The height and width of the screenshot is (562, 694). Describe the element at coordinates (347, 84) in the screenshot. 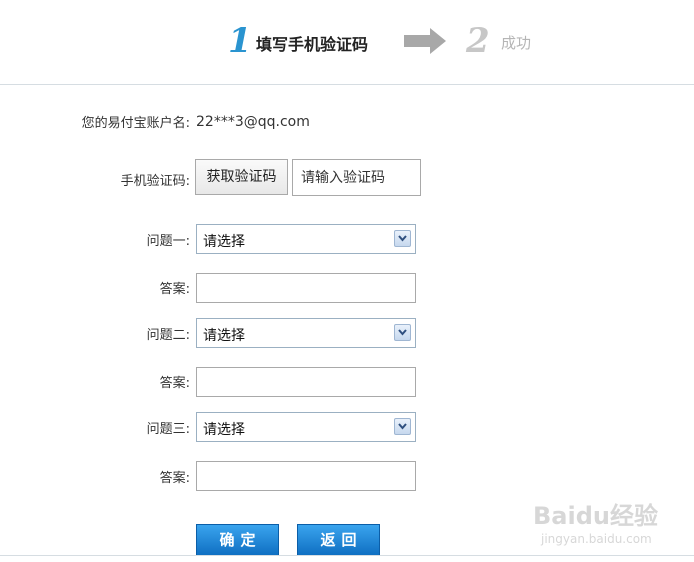

I see `header-divider` at that location.